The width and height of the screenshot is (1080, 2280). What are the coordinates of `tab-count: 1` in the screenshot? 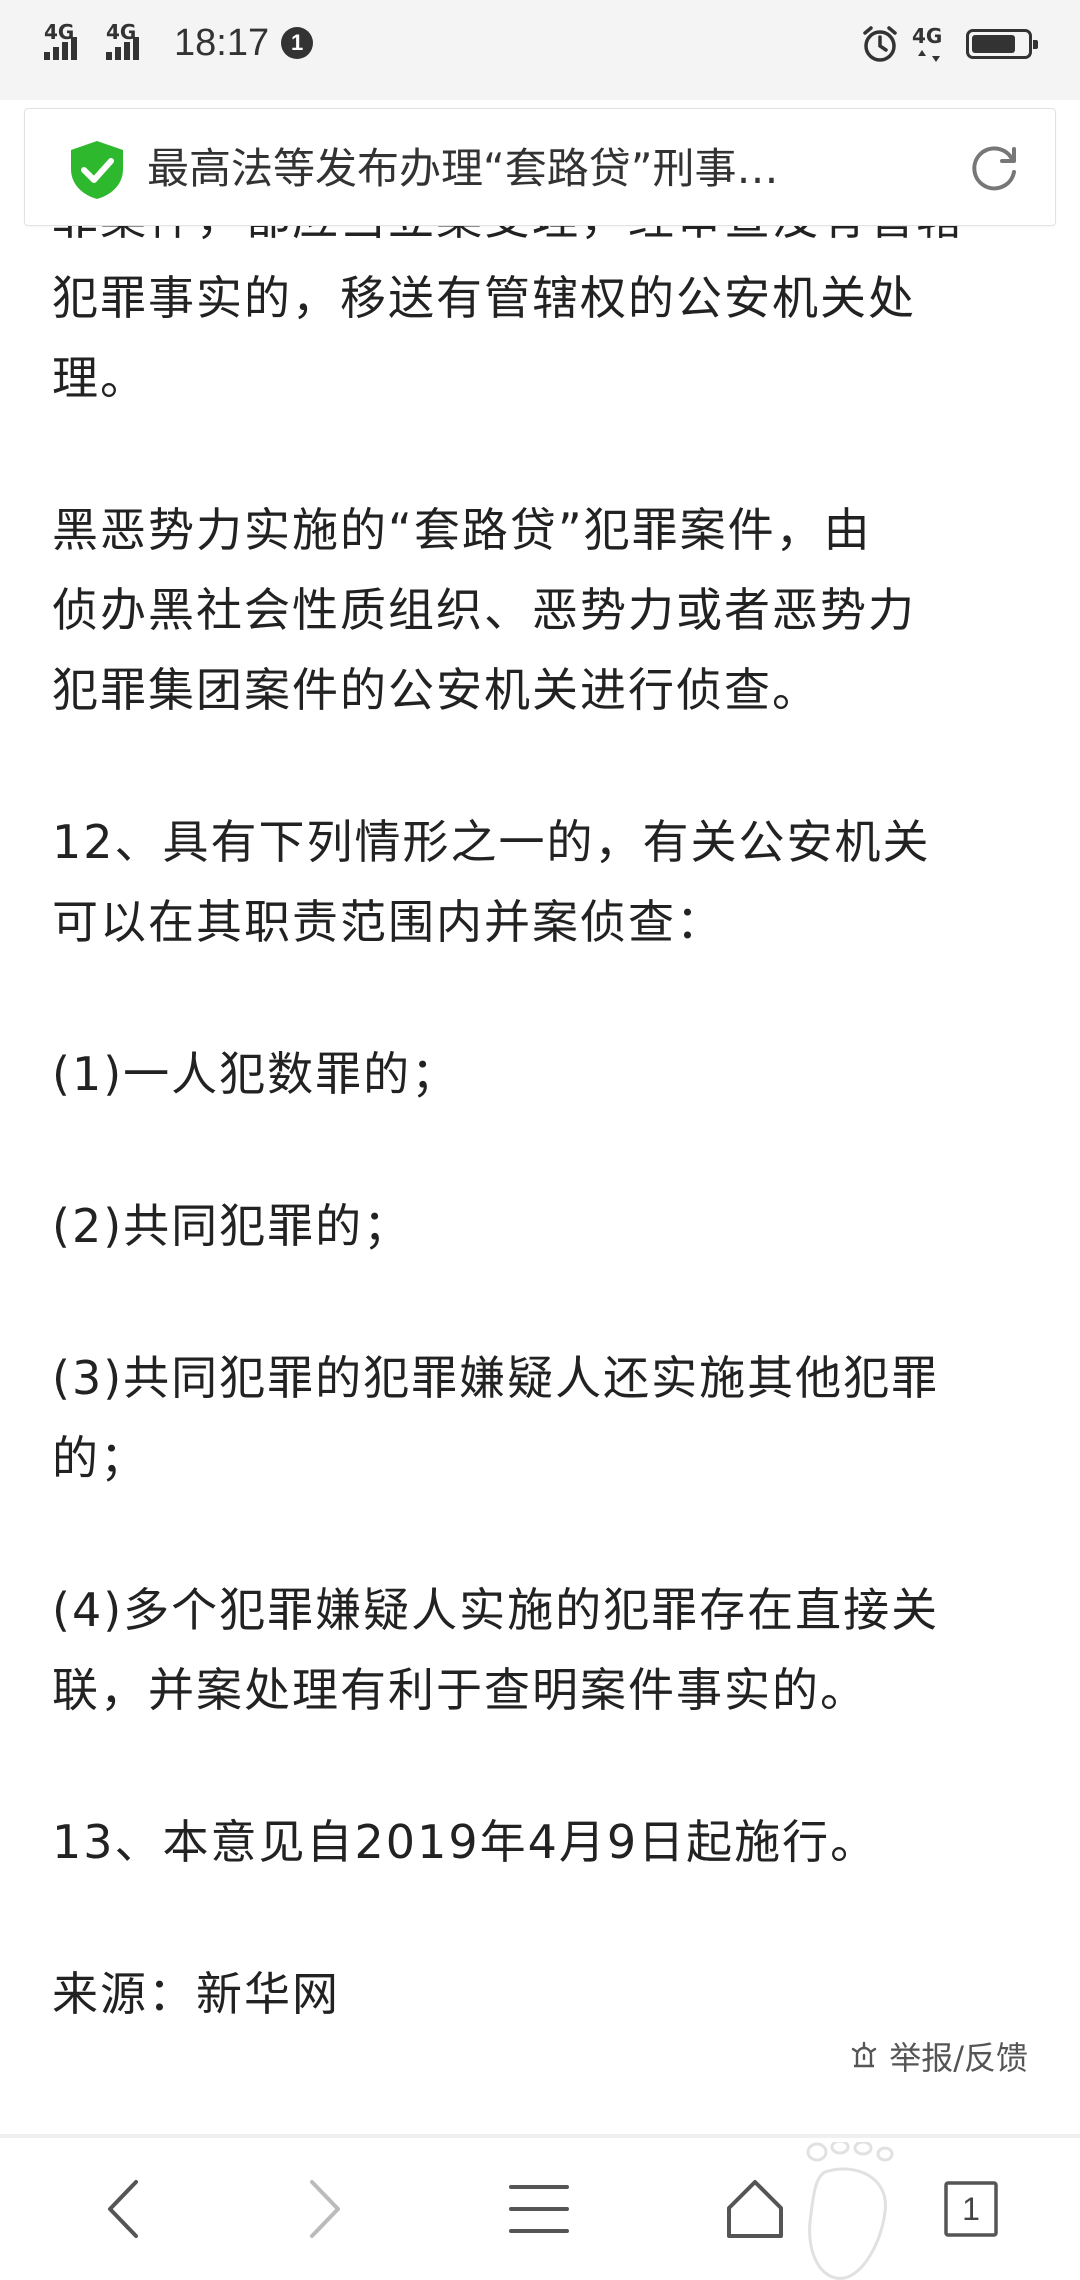 It's located at (971, 2208).